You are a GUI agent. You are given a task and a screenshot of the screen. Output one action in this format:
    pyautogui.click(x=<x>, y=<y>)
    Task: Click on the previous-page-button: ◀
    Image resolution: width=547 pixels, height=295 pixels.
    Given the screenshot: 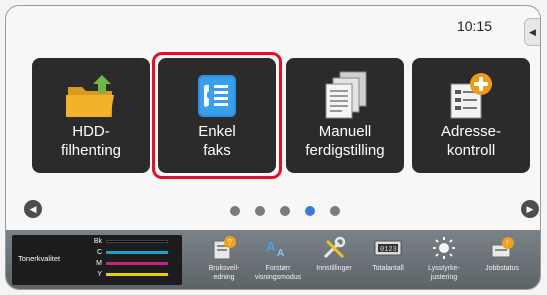 What is the action you would take?
    pyautogui.click(x=33, y=209)
    